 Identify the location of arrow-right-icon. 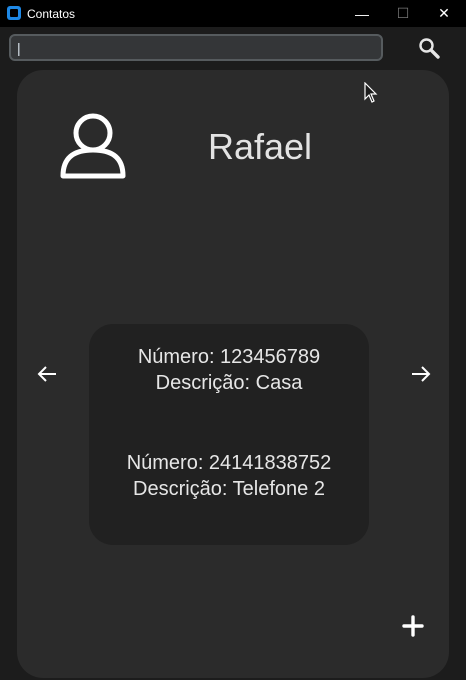
(421, 374).